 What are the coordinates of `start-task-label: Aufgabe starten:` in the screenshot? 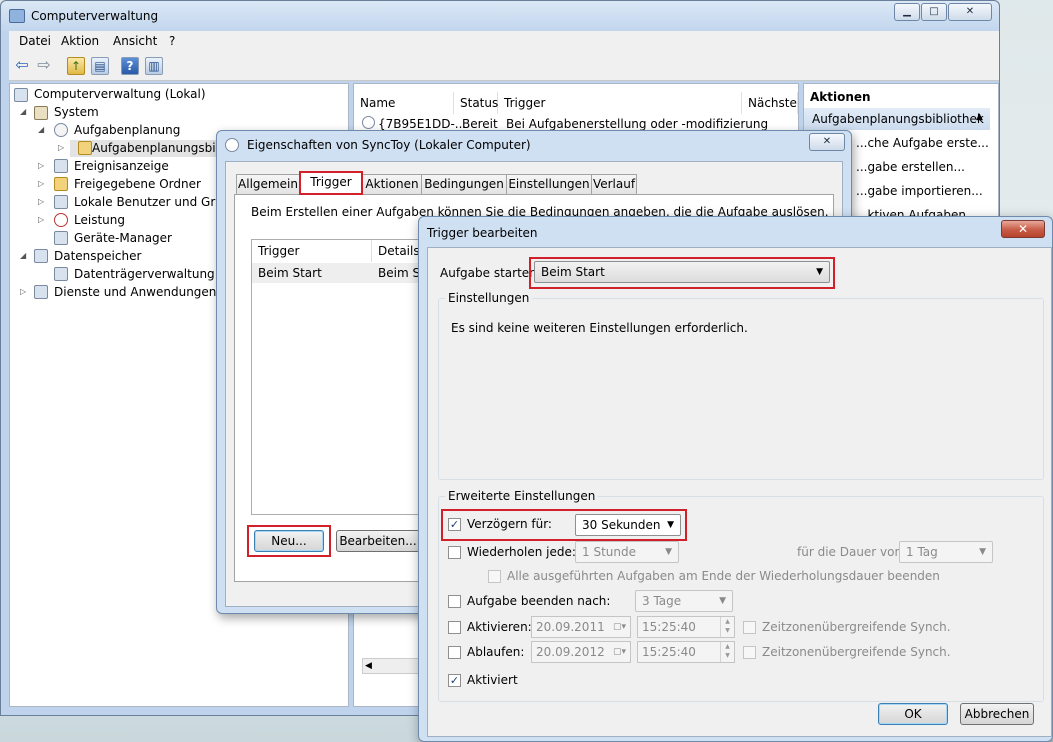 It's located at (490, 273).